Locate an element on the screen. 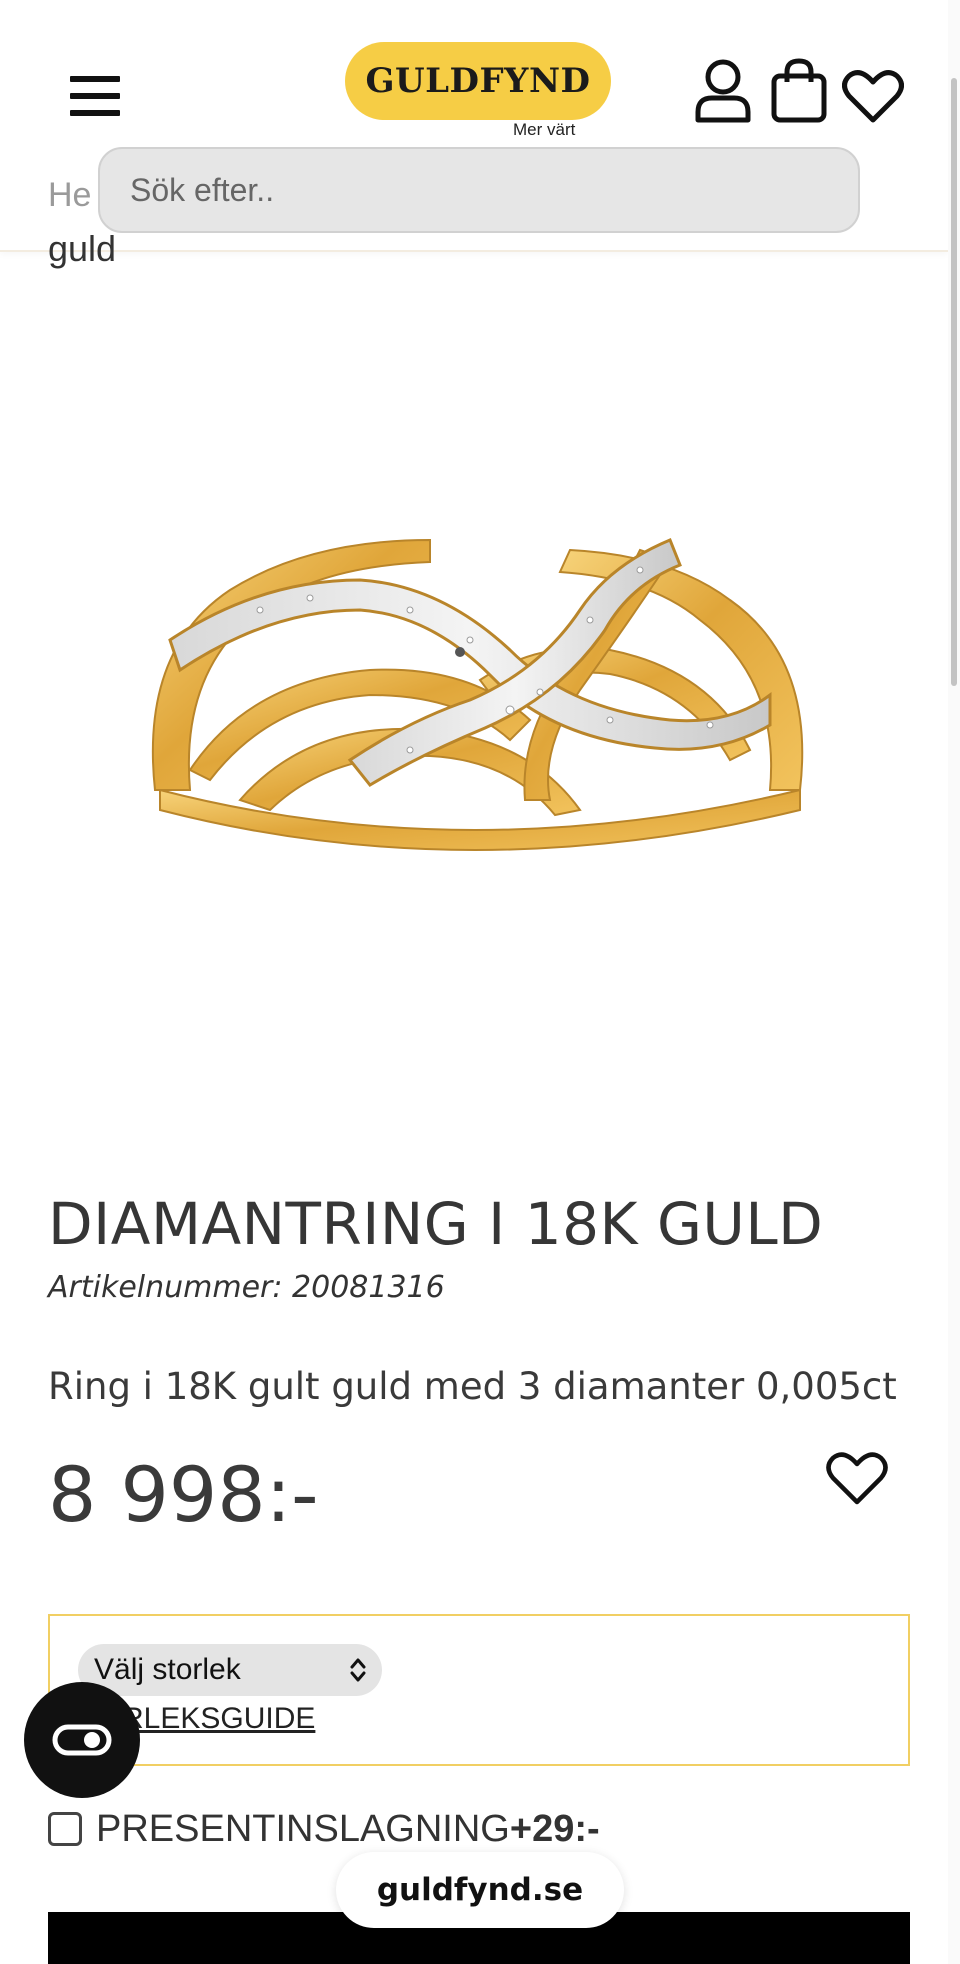 The image size is (960, 1964). breadcrumb-current: guld is located at coordinates (82, 248).